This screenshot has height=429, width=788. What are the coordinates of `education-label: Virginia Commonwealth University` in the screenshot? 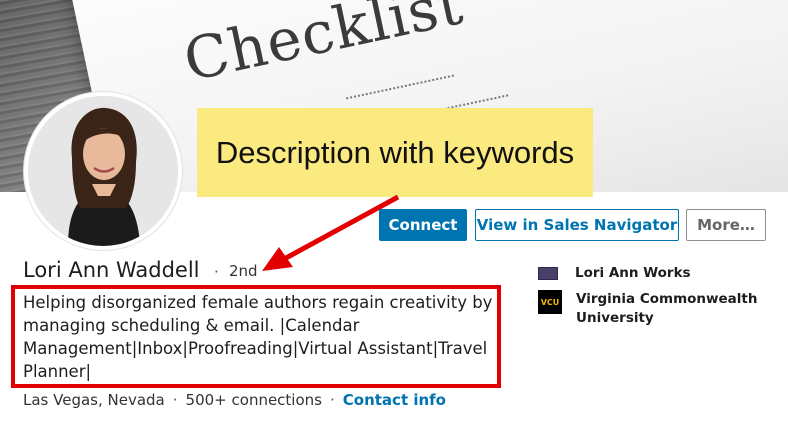 It's located at (667, 308).